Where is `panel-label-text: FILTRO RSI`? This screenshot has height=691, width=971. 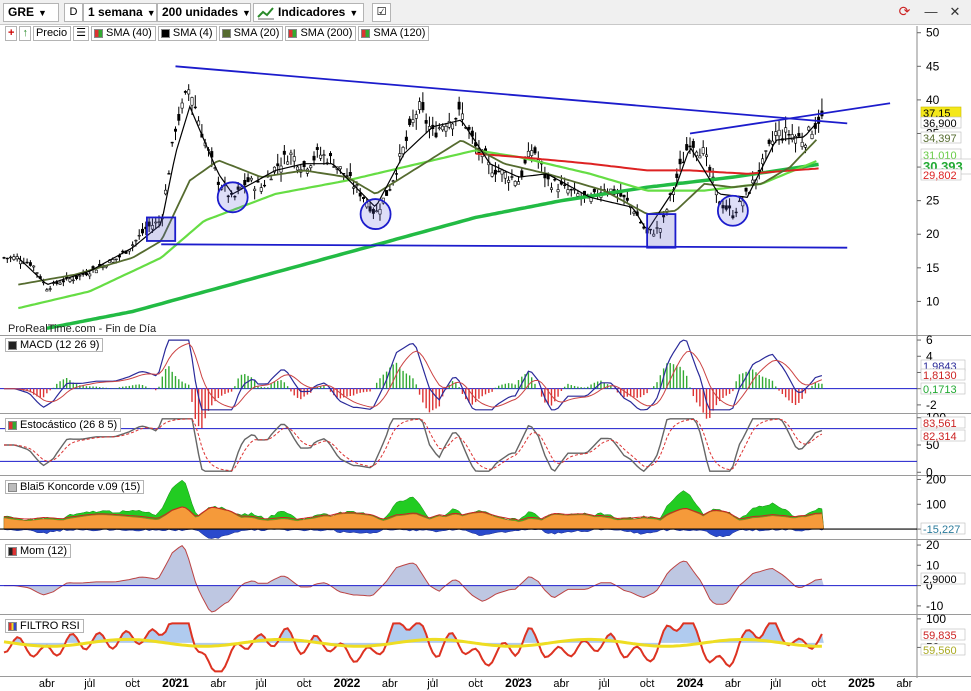 panel-label-text: FILTRO RSI is located at coordinates (50, 626).